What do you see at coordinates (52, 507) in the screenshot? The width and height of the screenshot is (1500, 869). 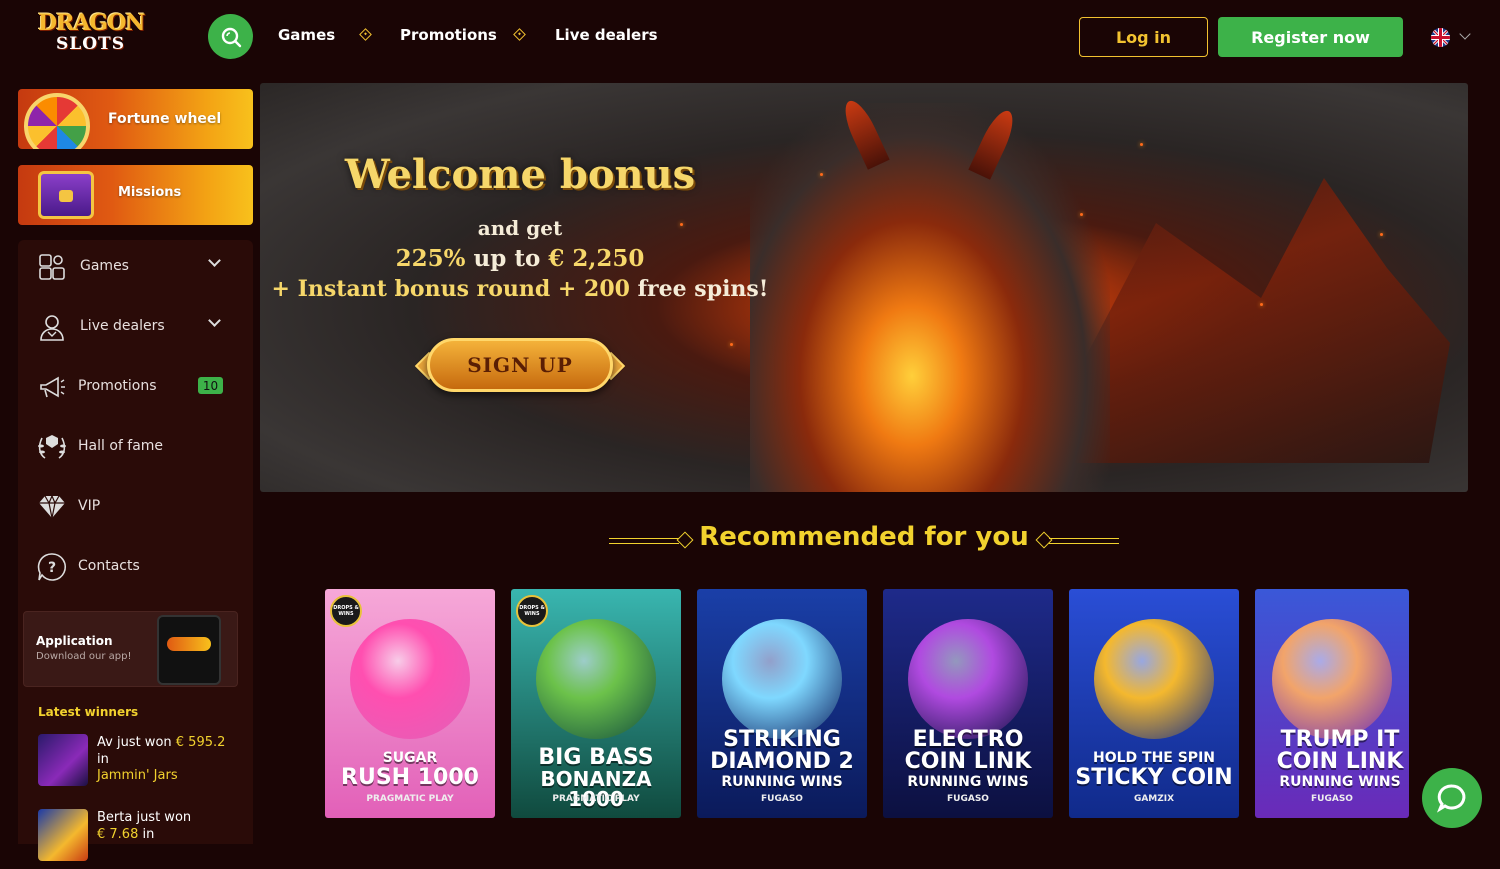 I see `diamond-icon` at bounding box center [52, 507].